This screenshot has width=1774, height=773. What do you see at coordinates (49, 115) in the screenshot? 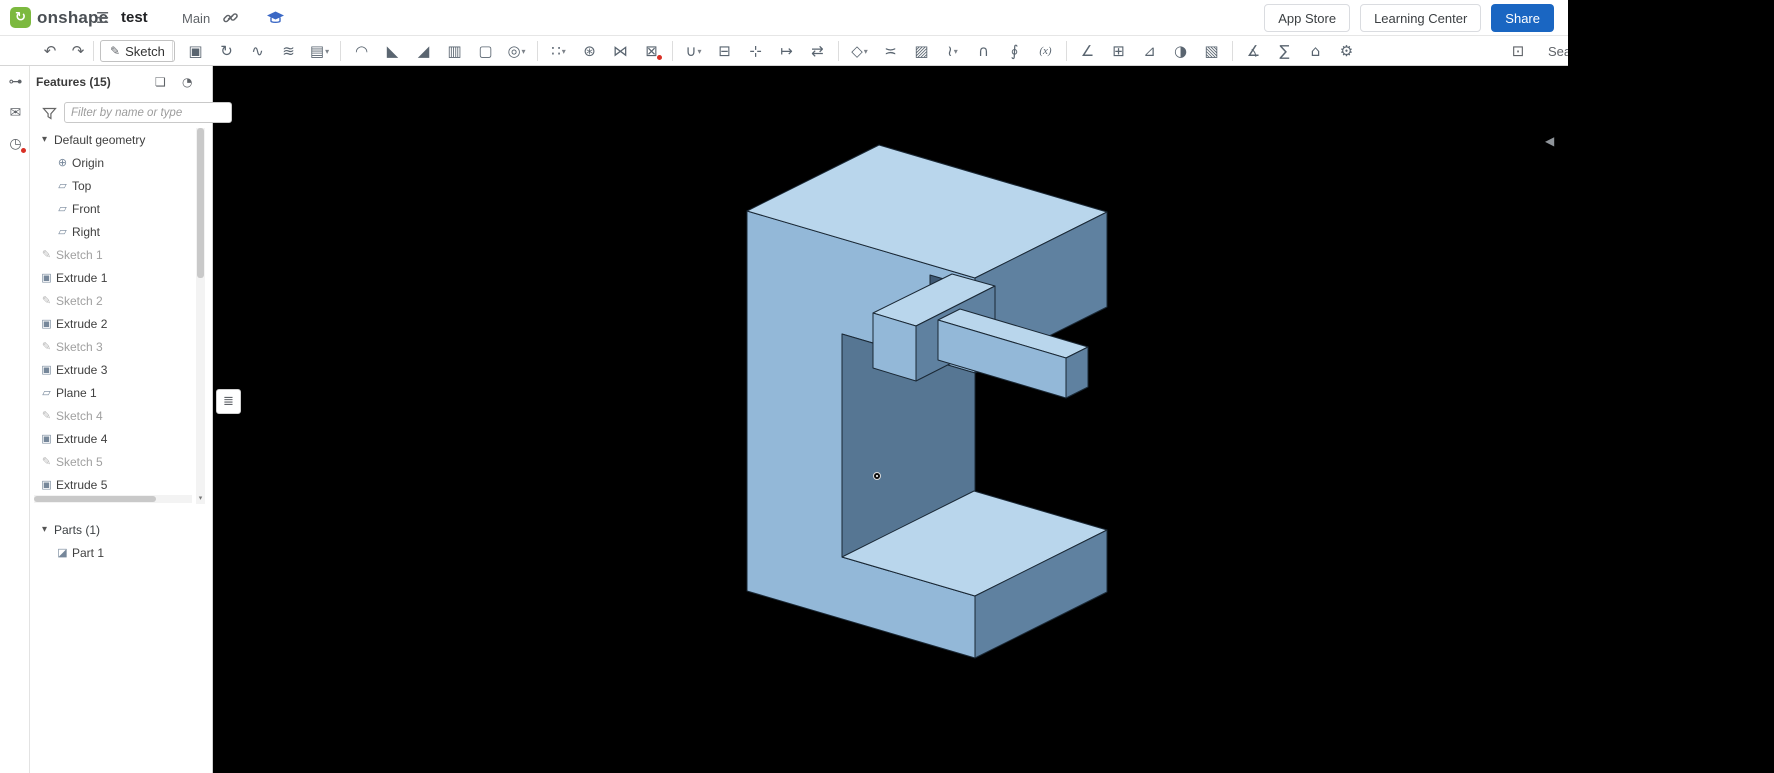
I see `filter-funnel-icon` at bounding box center [49, 115].